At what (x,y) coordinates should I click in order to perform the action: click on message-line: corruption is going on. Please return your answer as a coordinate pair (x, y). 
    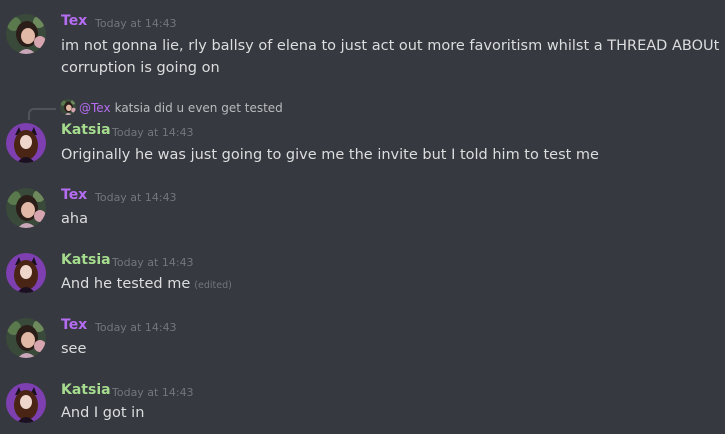
    Looking at the image, I should click on (140, 68).